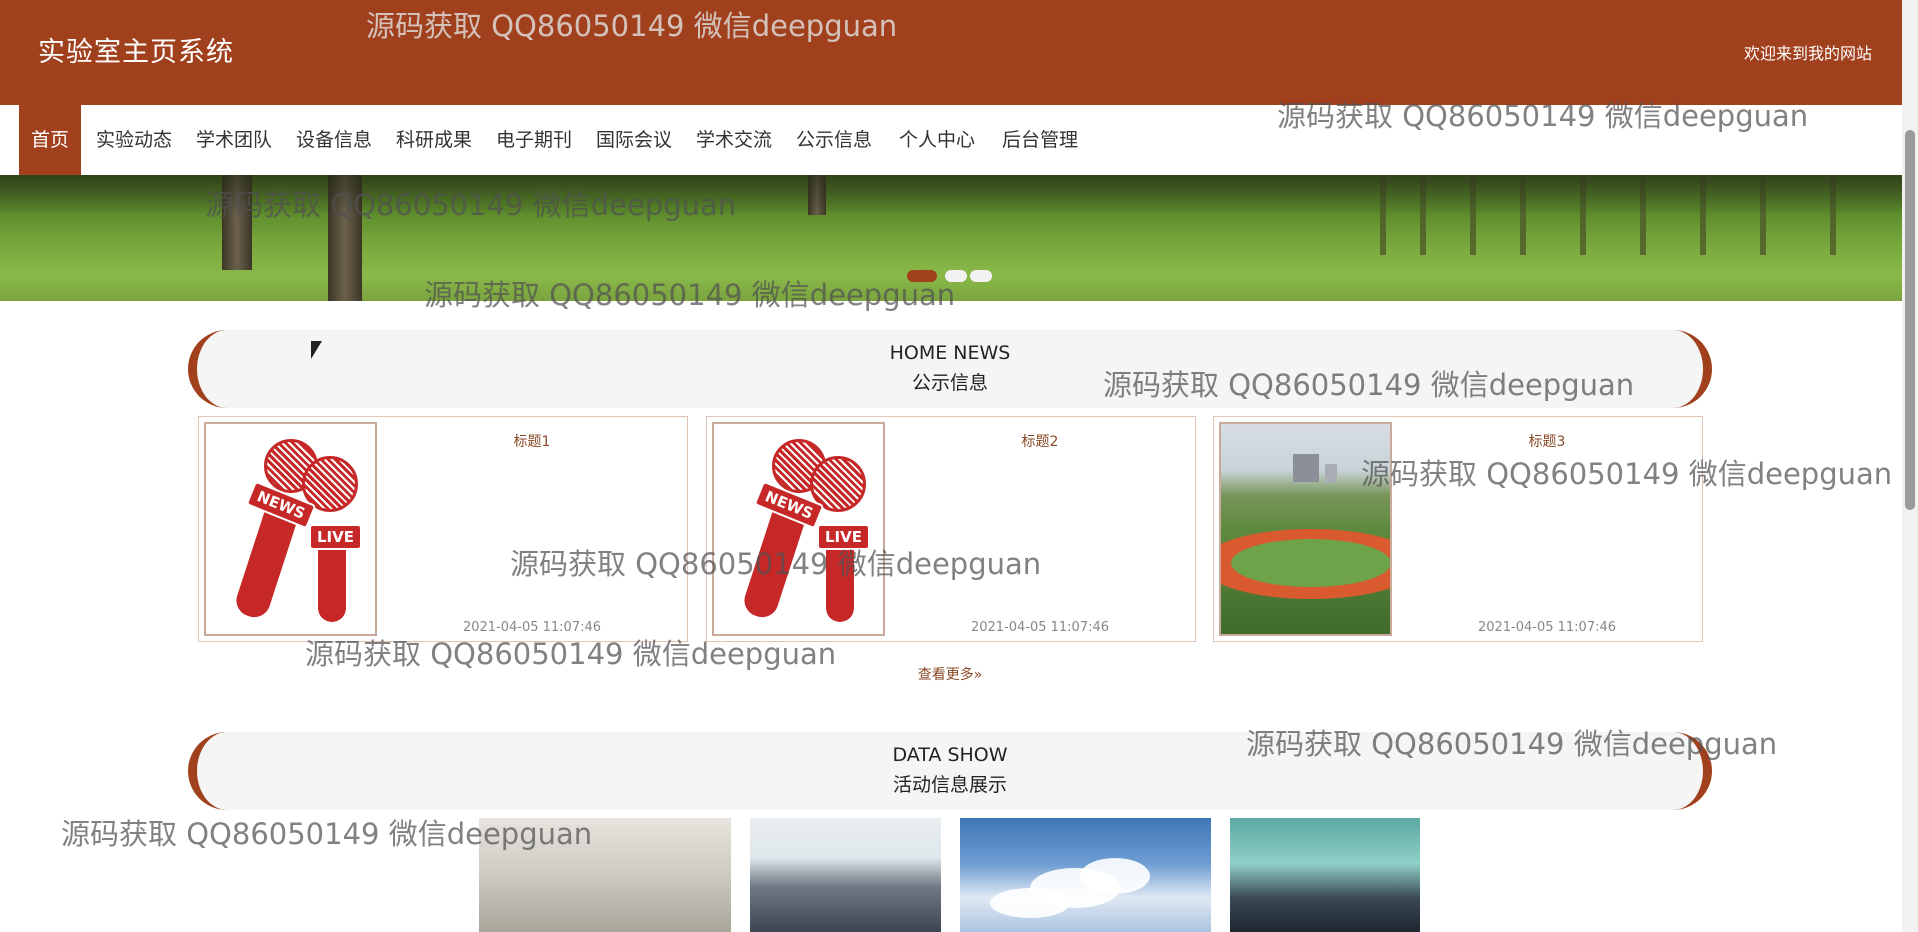 The height and width of the screenshot is (932, 1918). I want to click on campus-scene, so click(1305, 529).